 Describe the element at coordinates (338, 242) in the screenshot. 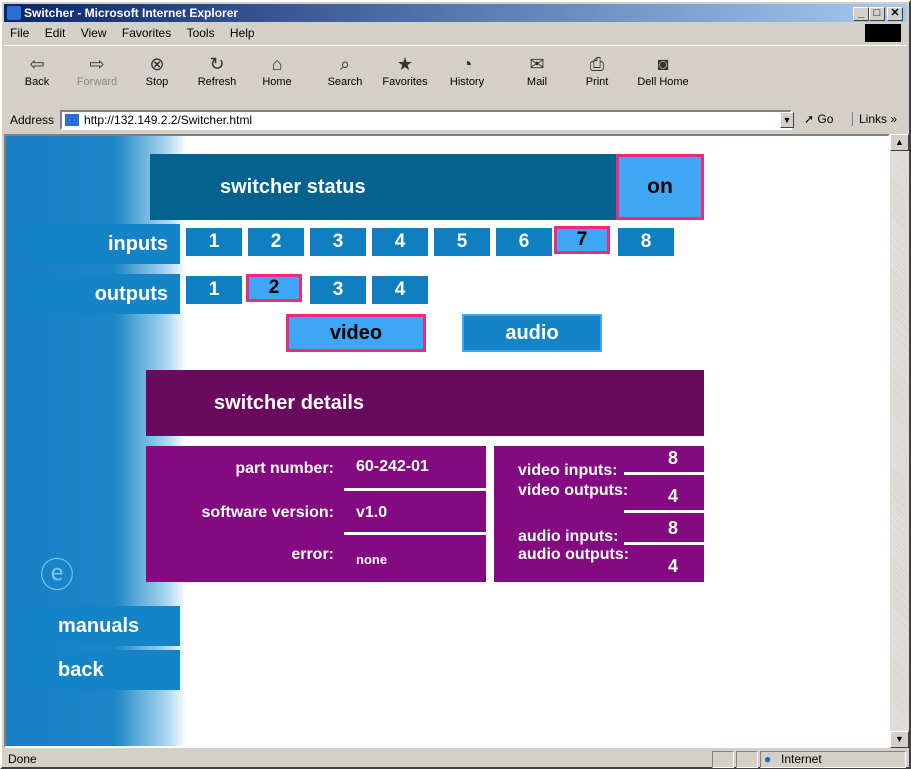

I see `input-3-button: 3` at that location.